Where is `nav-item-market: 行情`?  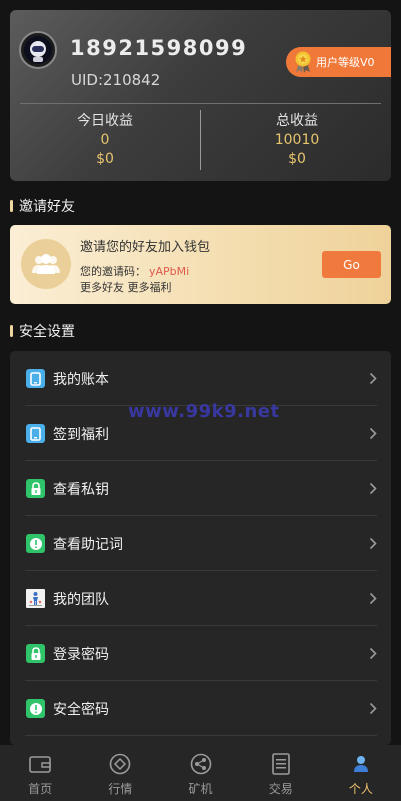
nav-item-market: 行情 is located at coordinates (120, 773).